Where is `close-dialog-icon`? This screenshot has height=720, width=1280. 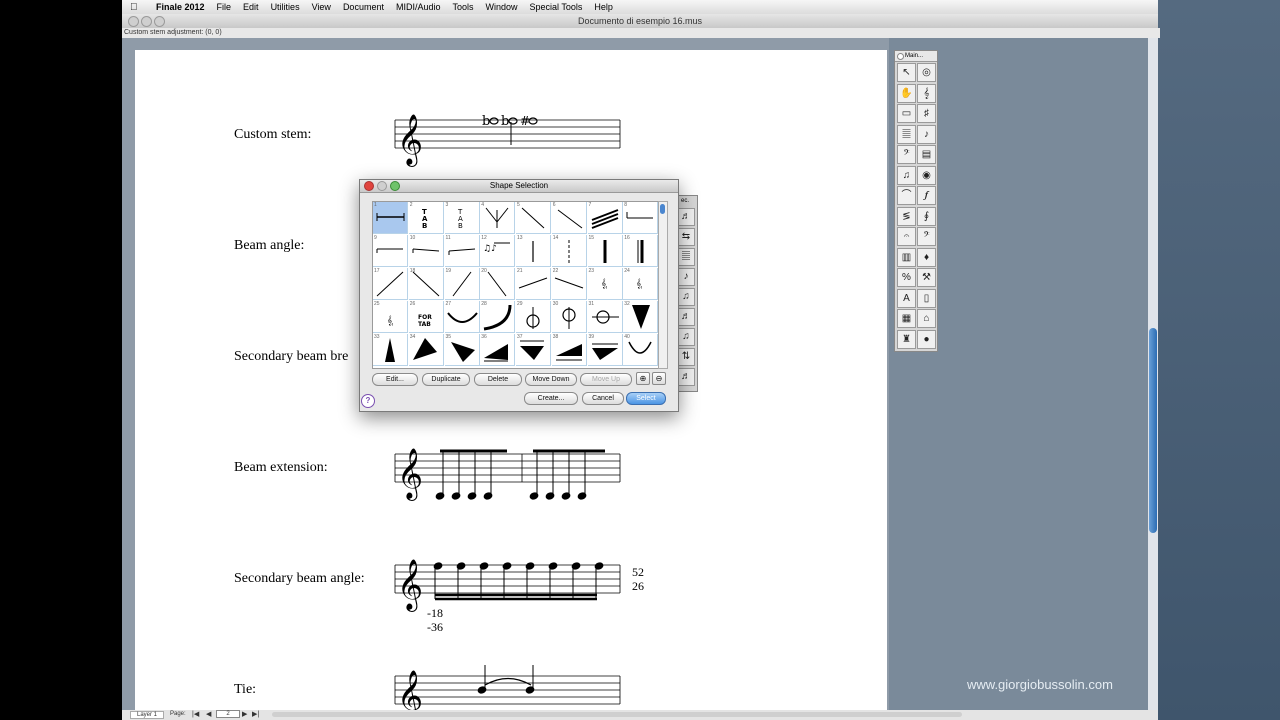
close-dialog-icon is located at coordinates (369, 186).